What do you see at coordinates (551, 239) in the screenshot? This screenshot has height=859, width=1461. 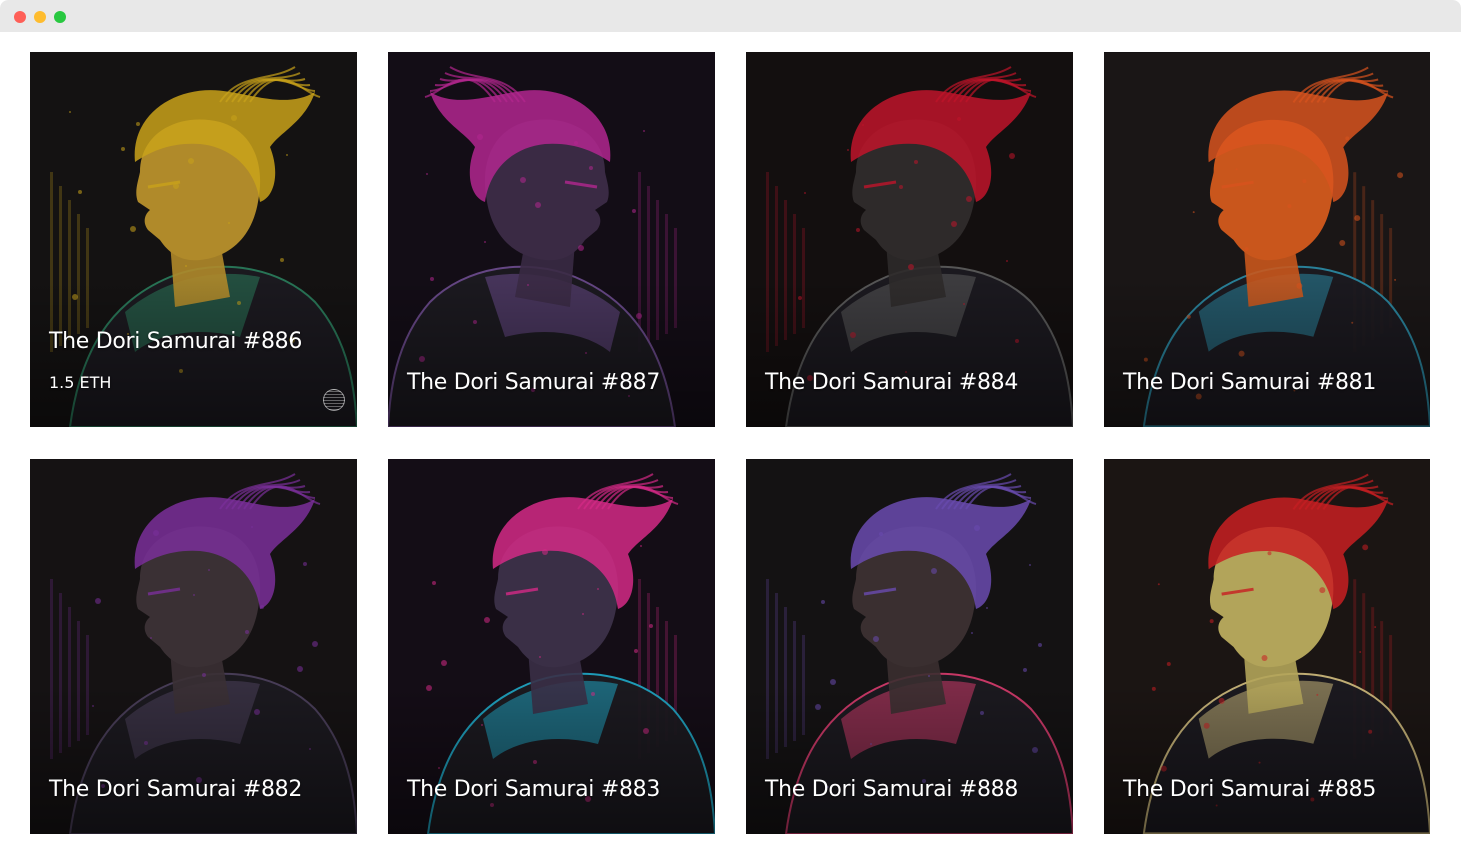 I see `nft-card: The Dori Samurai #887` at bounding box center [551, 239].